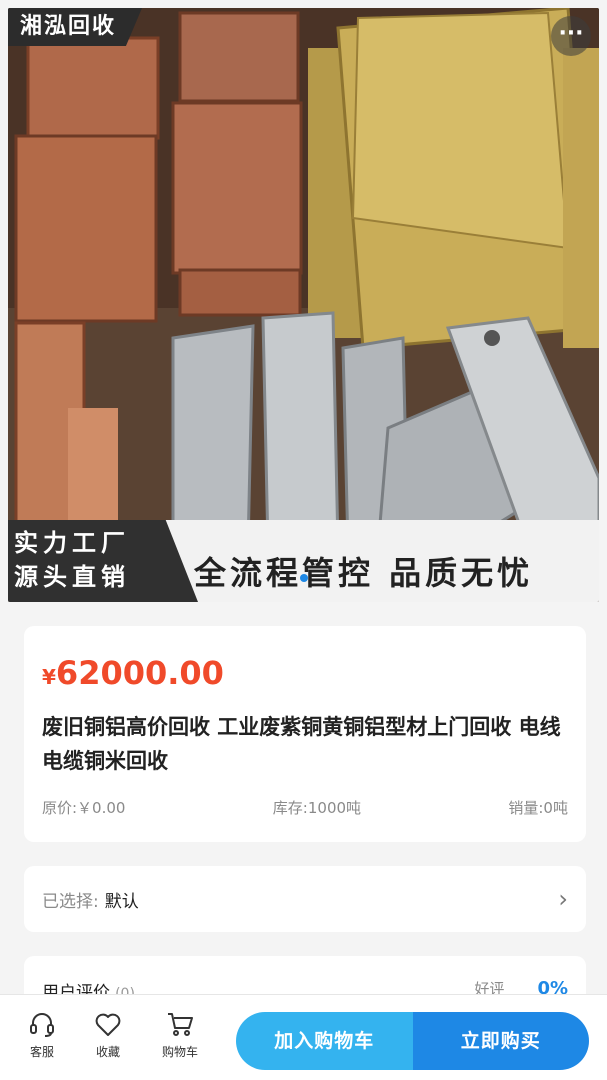  I want to click on add-to-cart-button: 加入购物车, so click(324, 1041).